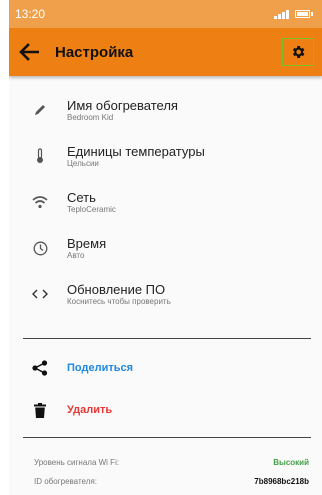 Image resolution: width=322 pixels, height=495 pixels. I want to click on heater-id-row: ID обогревателя: 7b8968bc218b, so click(171, 481).